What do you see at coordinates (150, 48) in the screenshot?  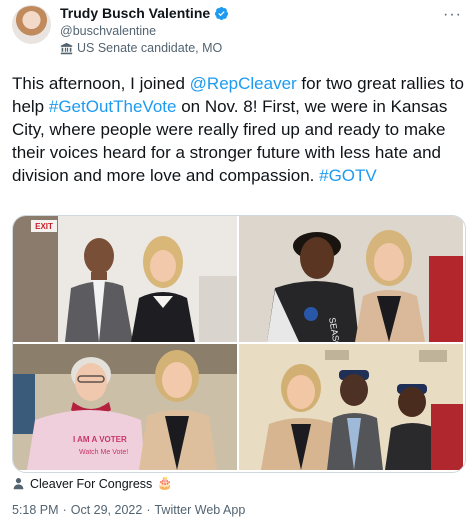 I see `author-label-text: US Senate candidate, MO` at bounding box center [150, 48].